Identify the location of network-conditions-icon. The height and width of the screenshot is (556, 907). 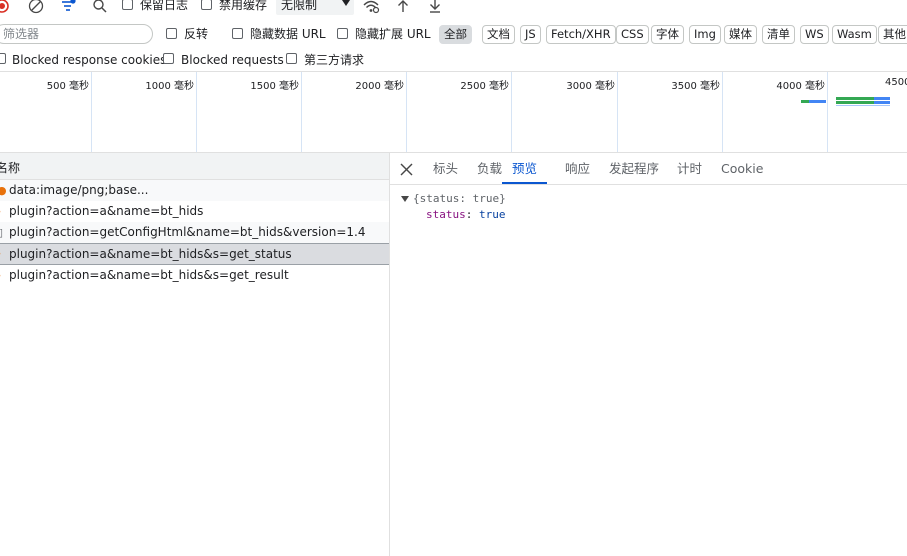
(371, 8).